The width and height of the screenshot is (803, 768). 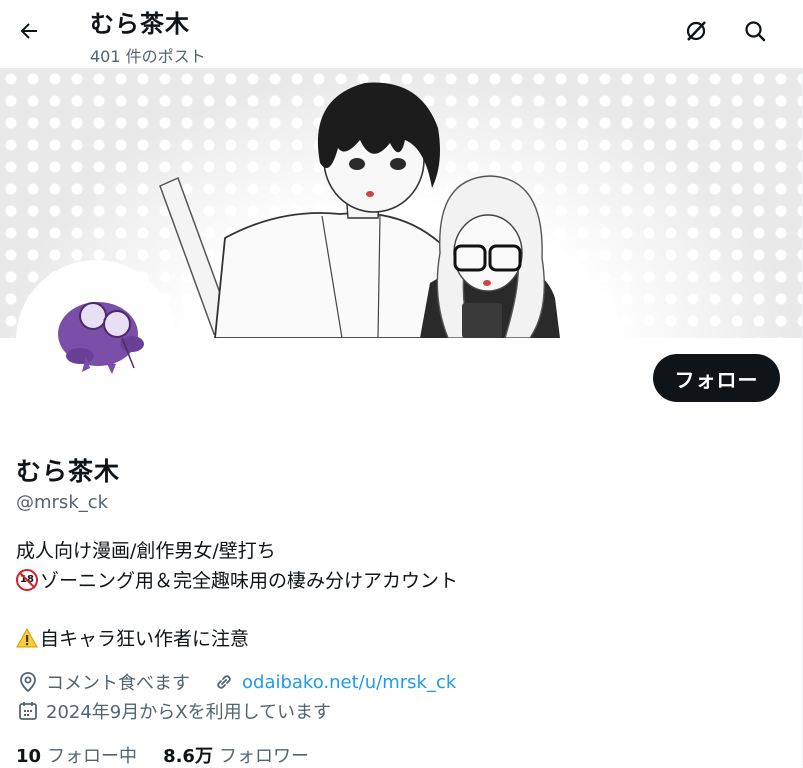 I want to click on followers-count: 8.6万, so click(x=188, y=756).